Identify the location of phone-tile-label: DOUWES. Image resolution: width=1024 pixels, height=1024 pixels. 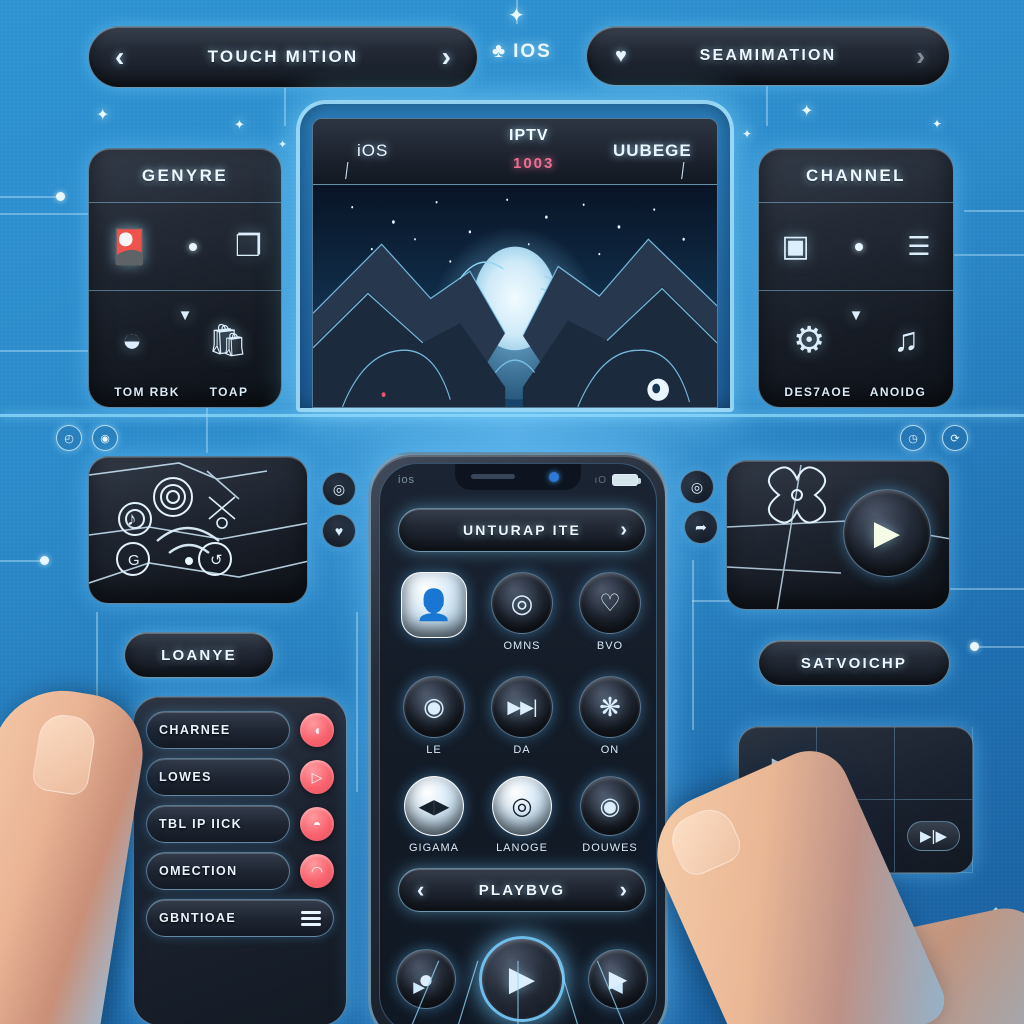
(610, 848).